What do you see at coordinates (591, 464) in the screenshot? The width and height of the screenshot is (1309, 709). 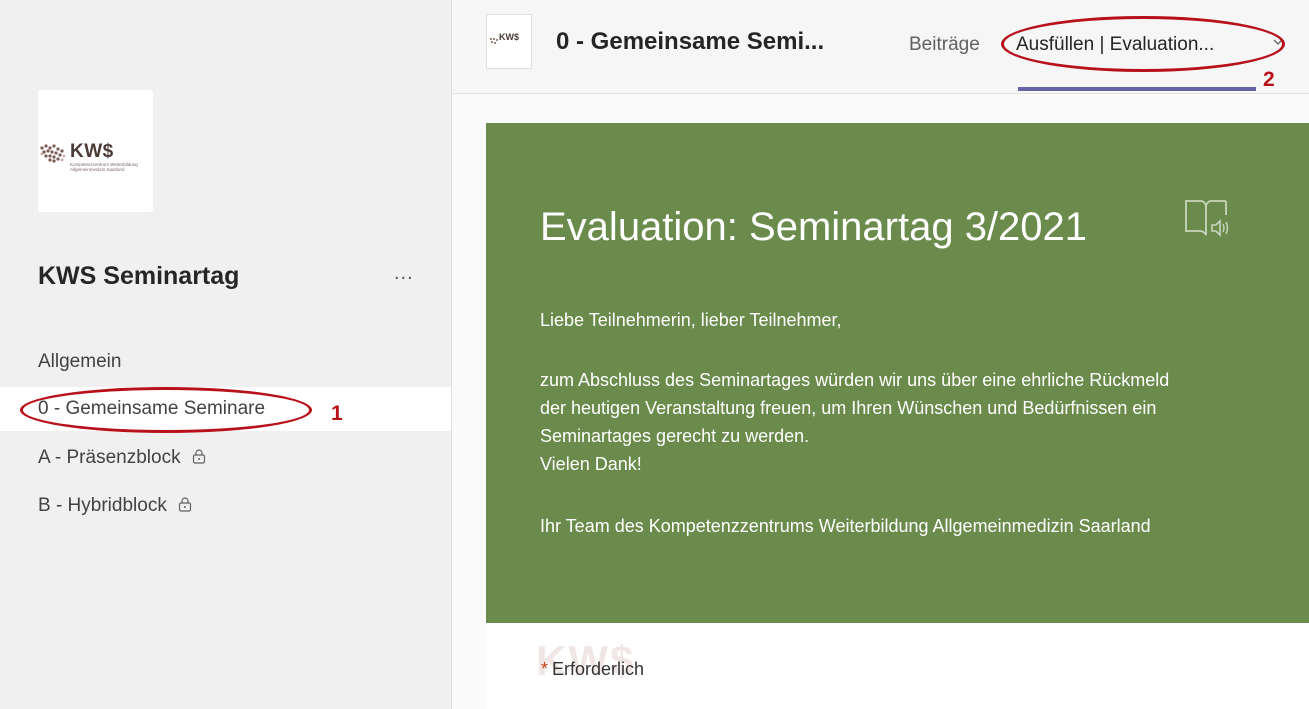 I see `form-body-line: Vielen Dank!` at bounding box center [591, 464].